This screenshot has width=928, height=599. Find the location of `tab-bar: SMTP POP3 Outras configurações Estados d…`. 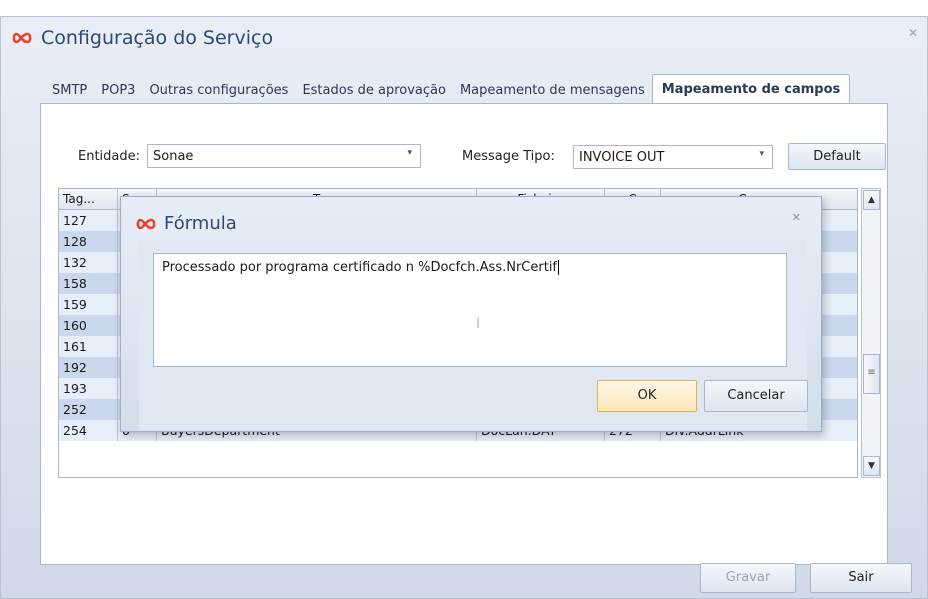

tab-bar: SMTP POP3 Outras configurações Estados d… is located at coordinates (448, 89).